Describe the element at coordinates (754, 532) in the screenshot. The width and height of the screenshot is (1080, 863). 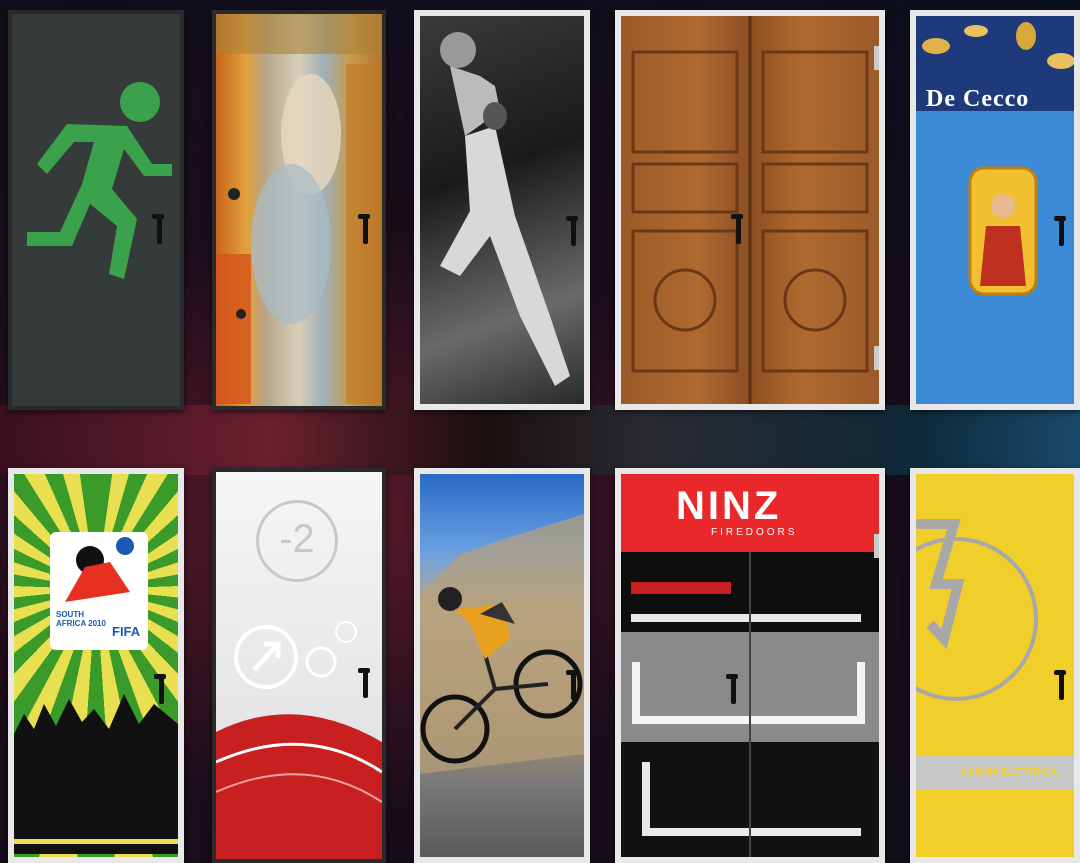
I see `ninz-subtitle: FIREDOORS` at that location.